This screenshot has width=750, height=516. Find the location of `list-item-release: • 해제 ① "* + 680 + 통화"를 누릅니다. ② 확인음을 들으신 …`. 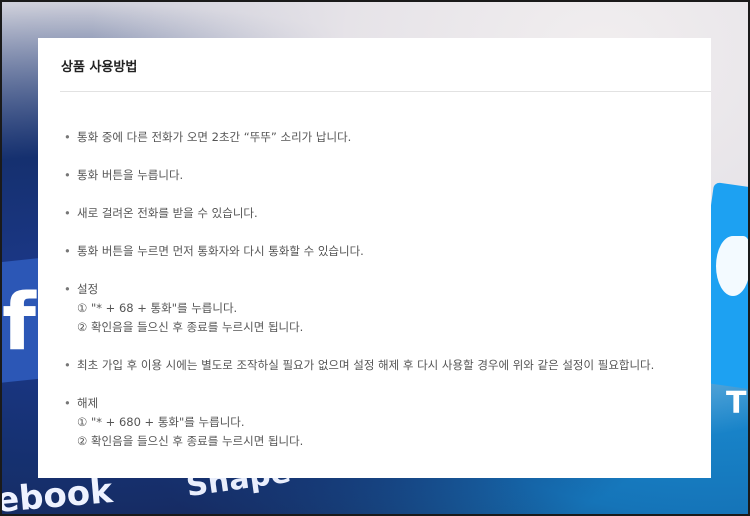

list-item-release: • 해제 ① "* + 680 + 통화"를 누릅니다. ② 확인음을 들으신 … is located at coordinates (382, 422).